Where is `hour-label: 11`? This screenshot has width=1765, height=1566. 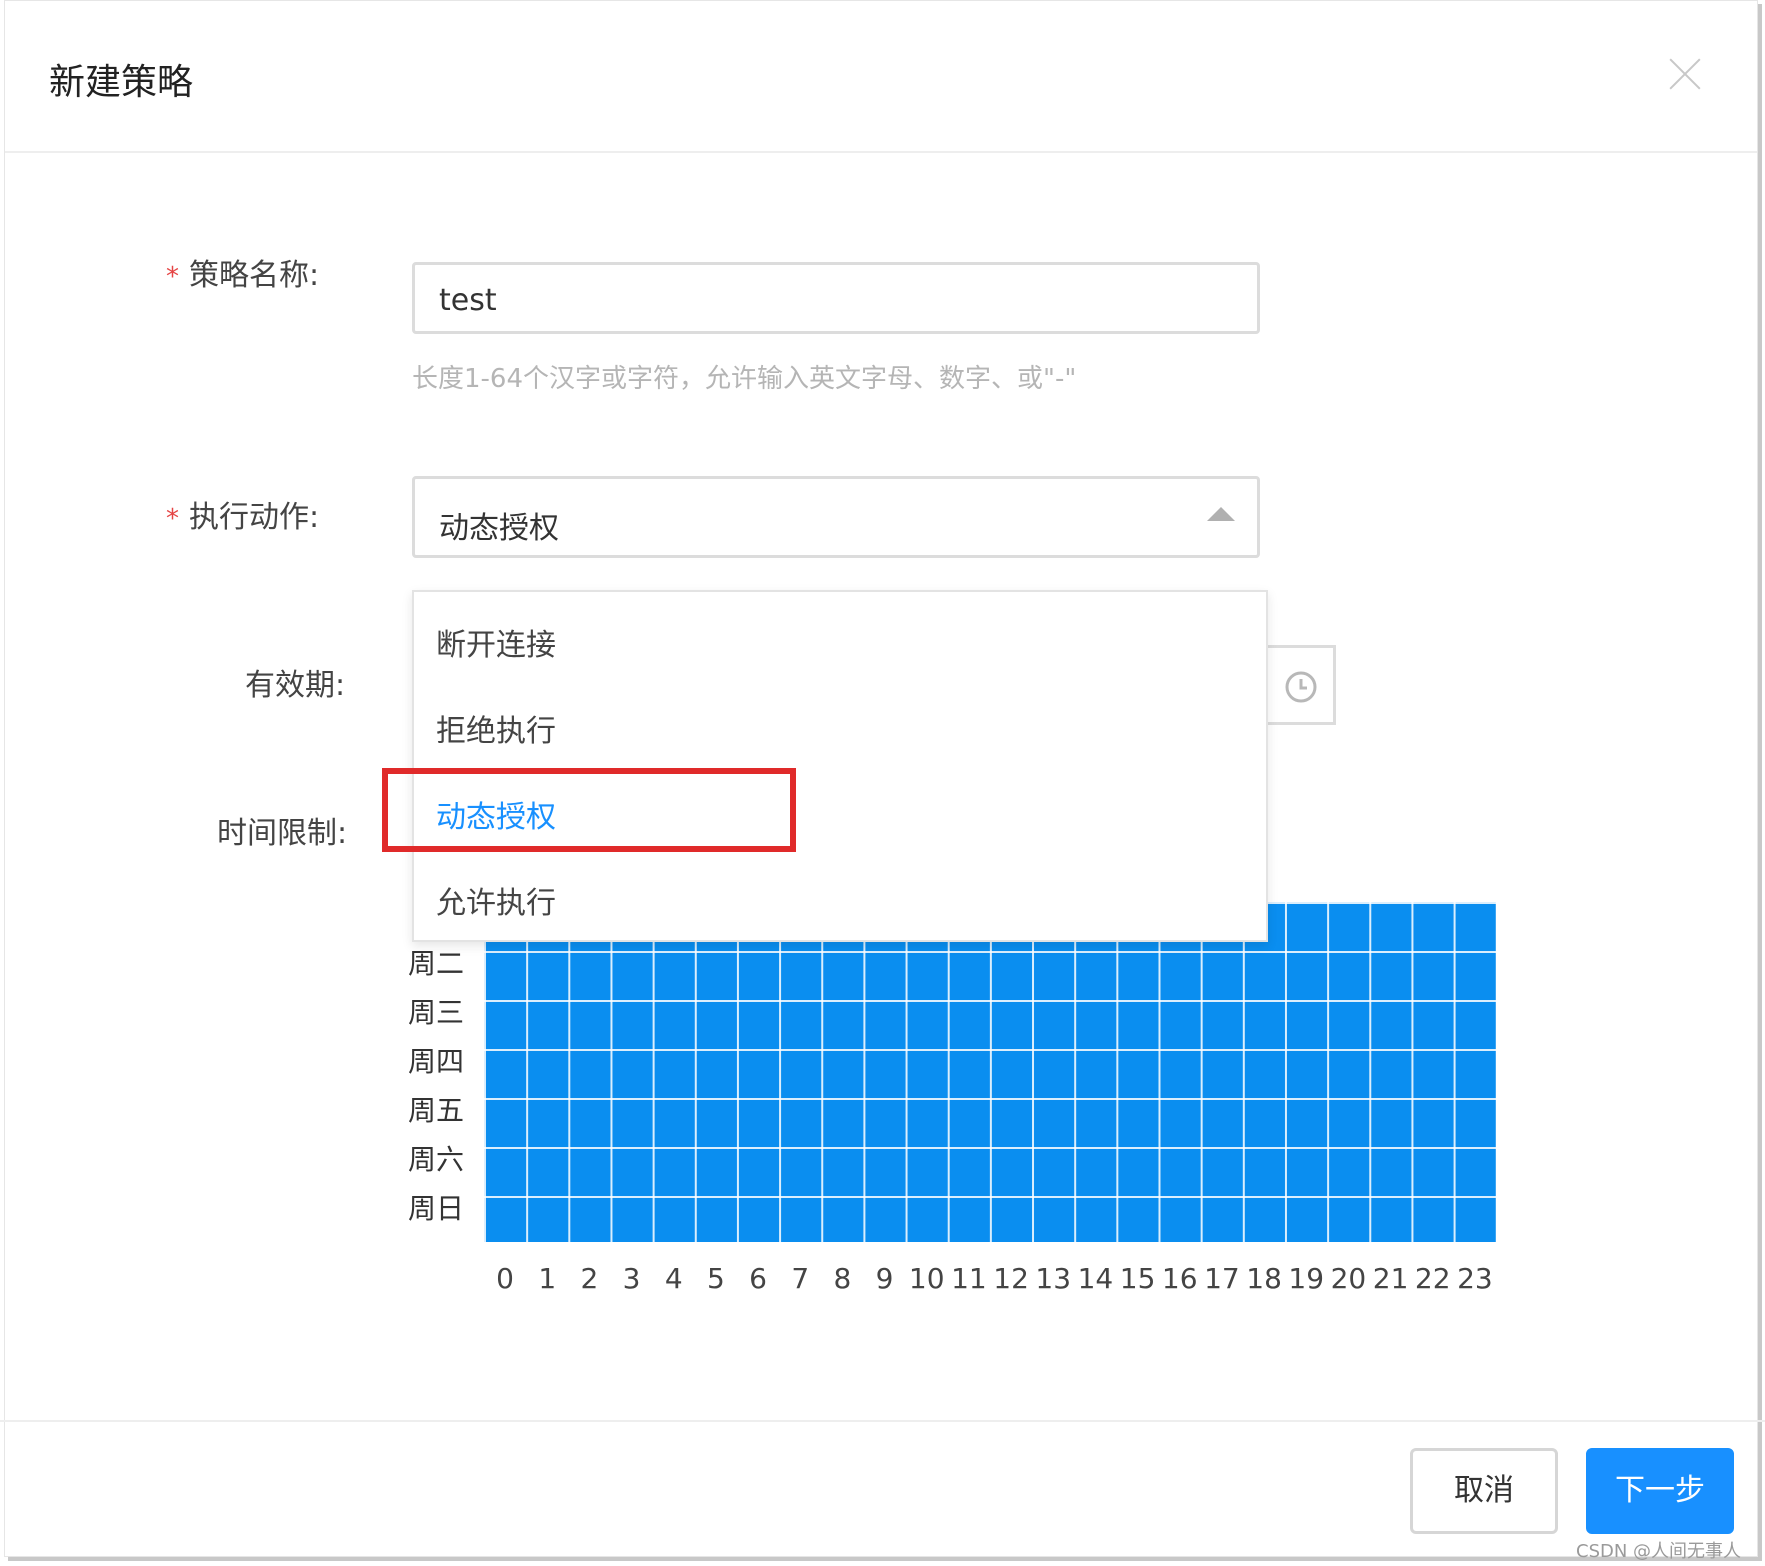
hour-label: 11 is located at coordinates (969, 1278).